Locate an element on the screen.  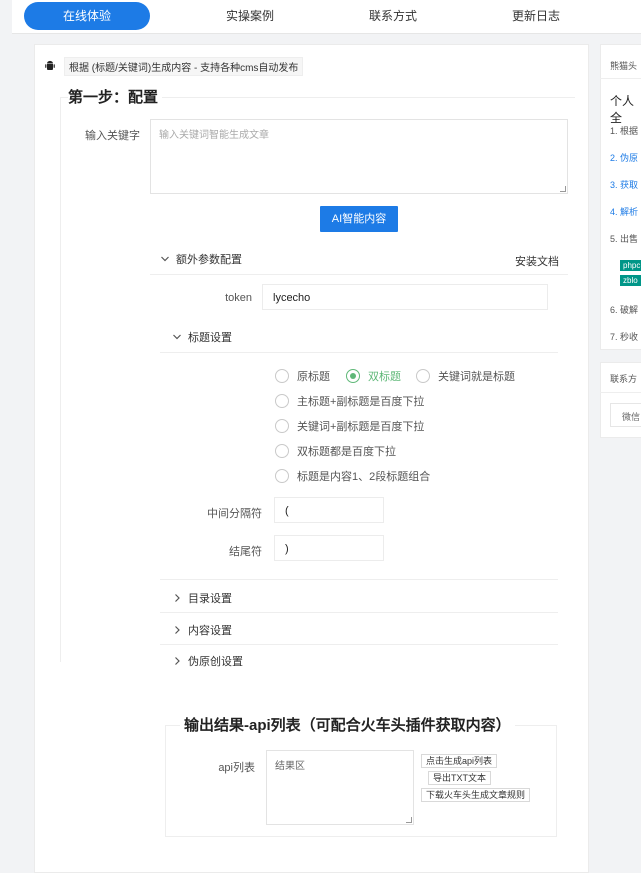
tool-header: 根据 (标题/关键词)生成内容 - 支持各种cms自动发布 is located at coordinates (174, 66).